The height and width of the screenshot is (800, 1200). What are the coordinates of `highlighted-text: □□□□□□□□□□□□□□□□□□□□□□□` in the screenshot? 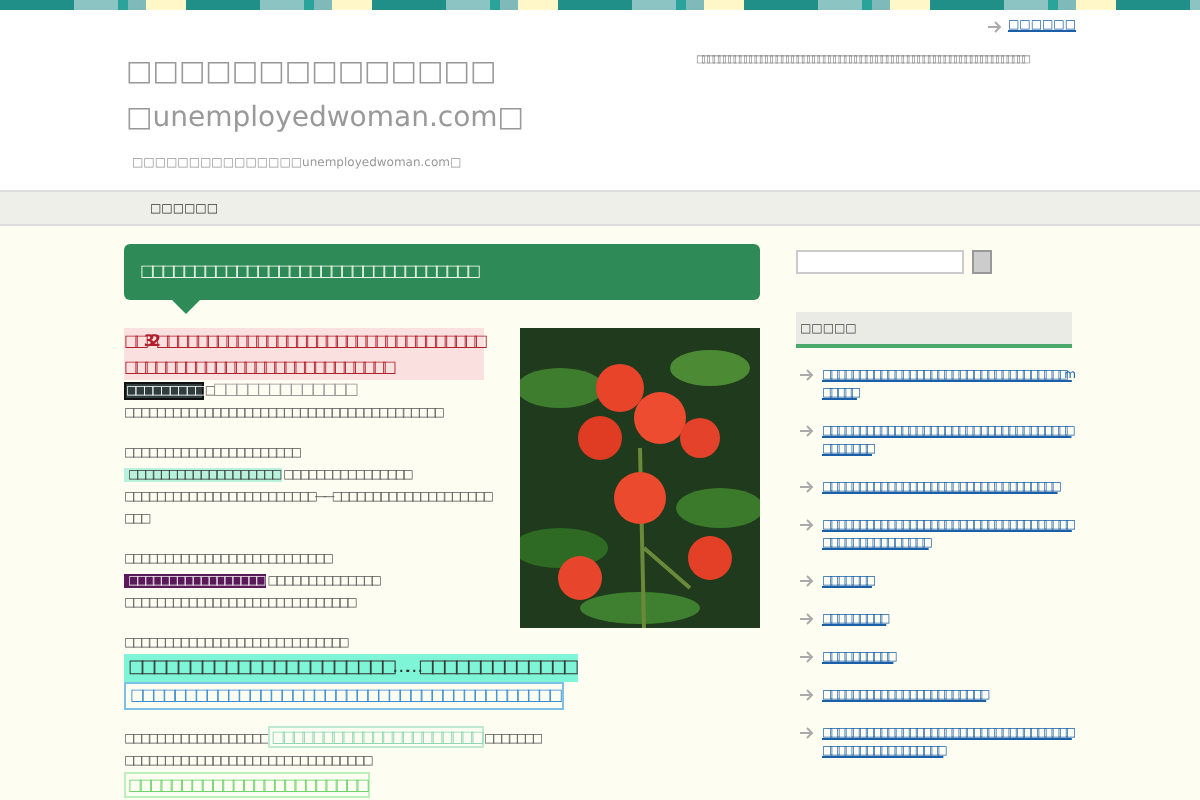 It's located at (247, 785).